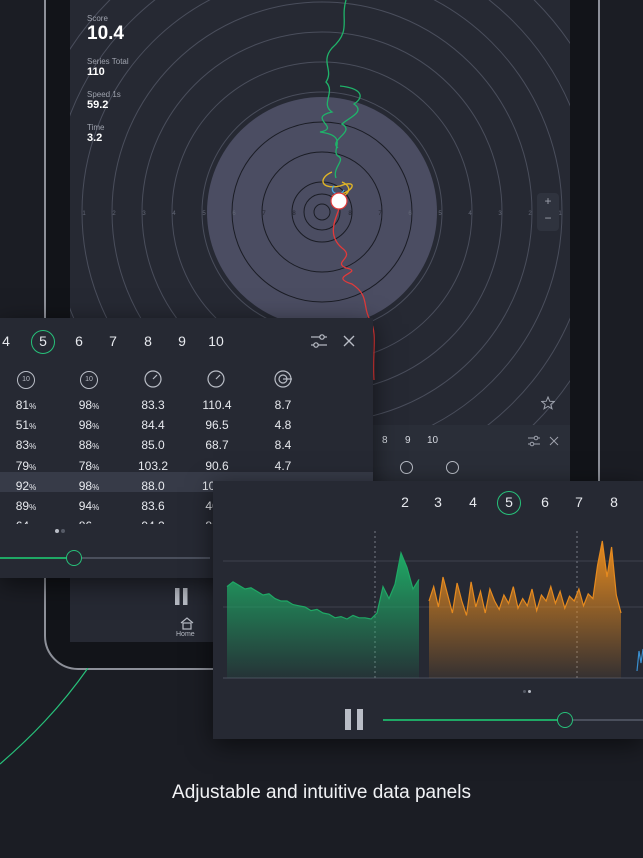 The width and height of the screenshot is (643, 858). I want to click on zoom-out-button: −, so click(548, 218).